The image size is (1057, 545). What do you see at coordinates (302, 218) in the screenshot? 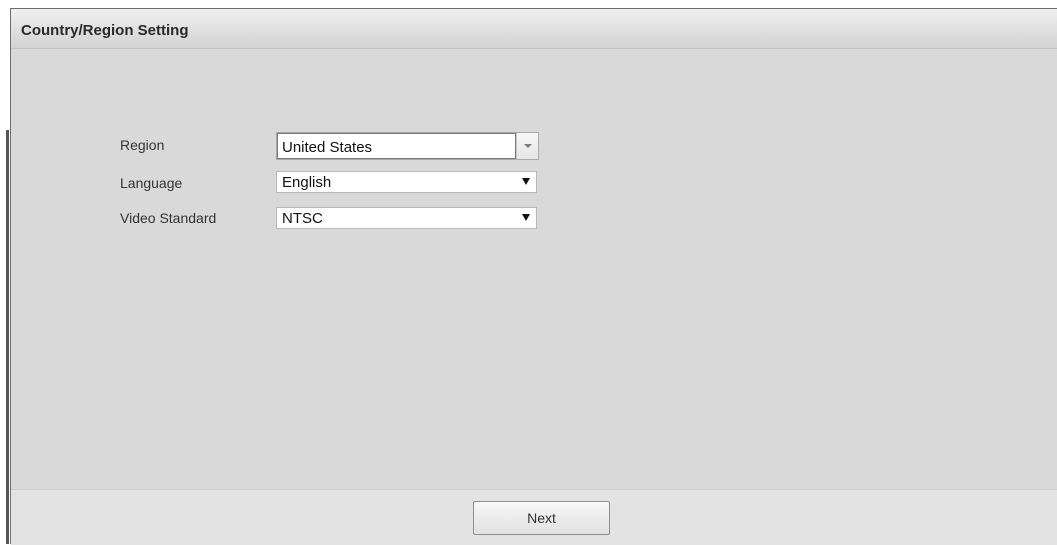
I see `video-standard-value: NTSC` at bounding box center [302, 218].